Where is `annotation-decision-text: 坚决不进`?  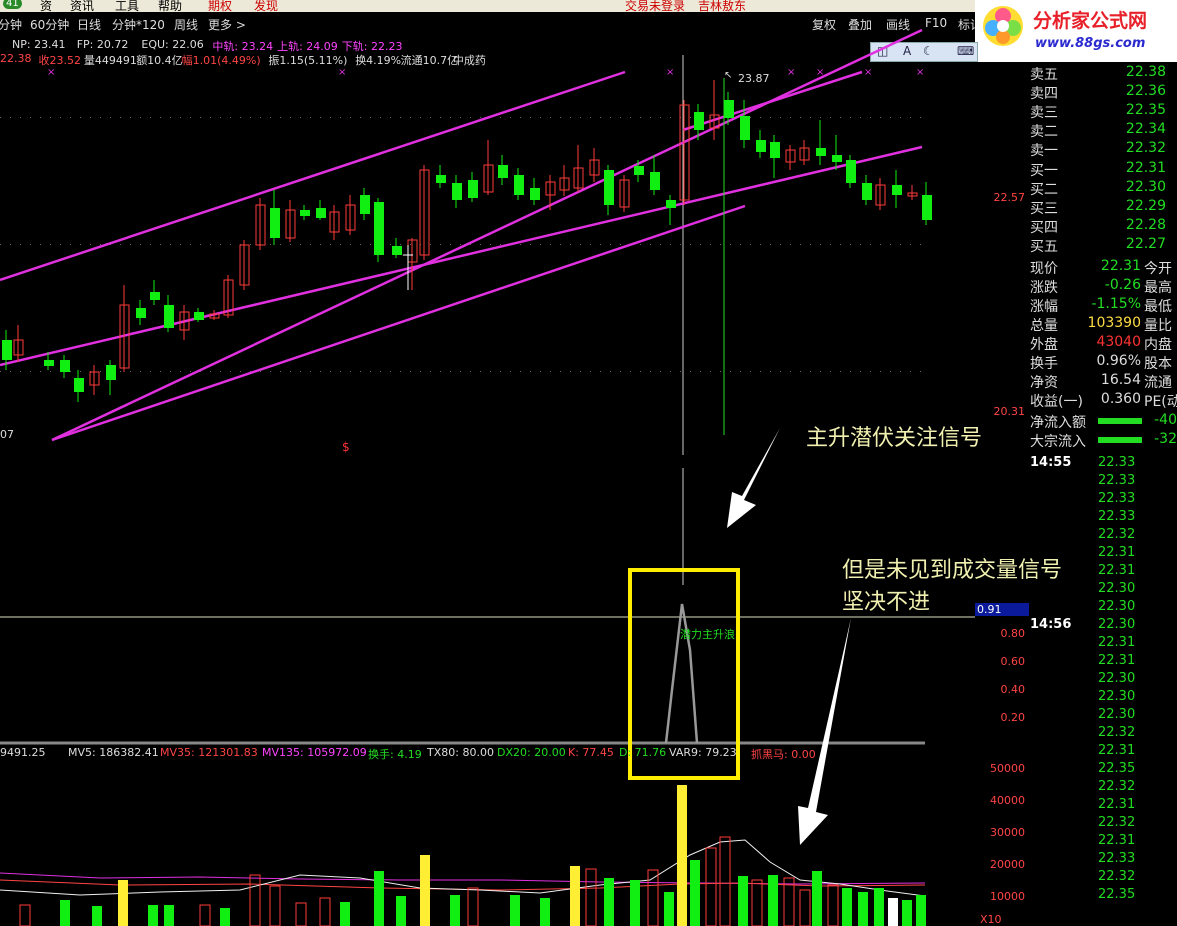 annotation-decision-text: 坚决不进 is located at coordinates (886, 602).